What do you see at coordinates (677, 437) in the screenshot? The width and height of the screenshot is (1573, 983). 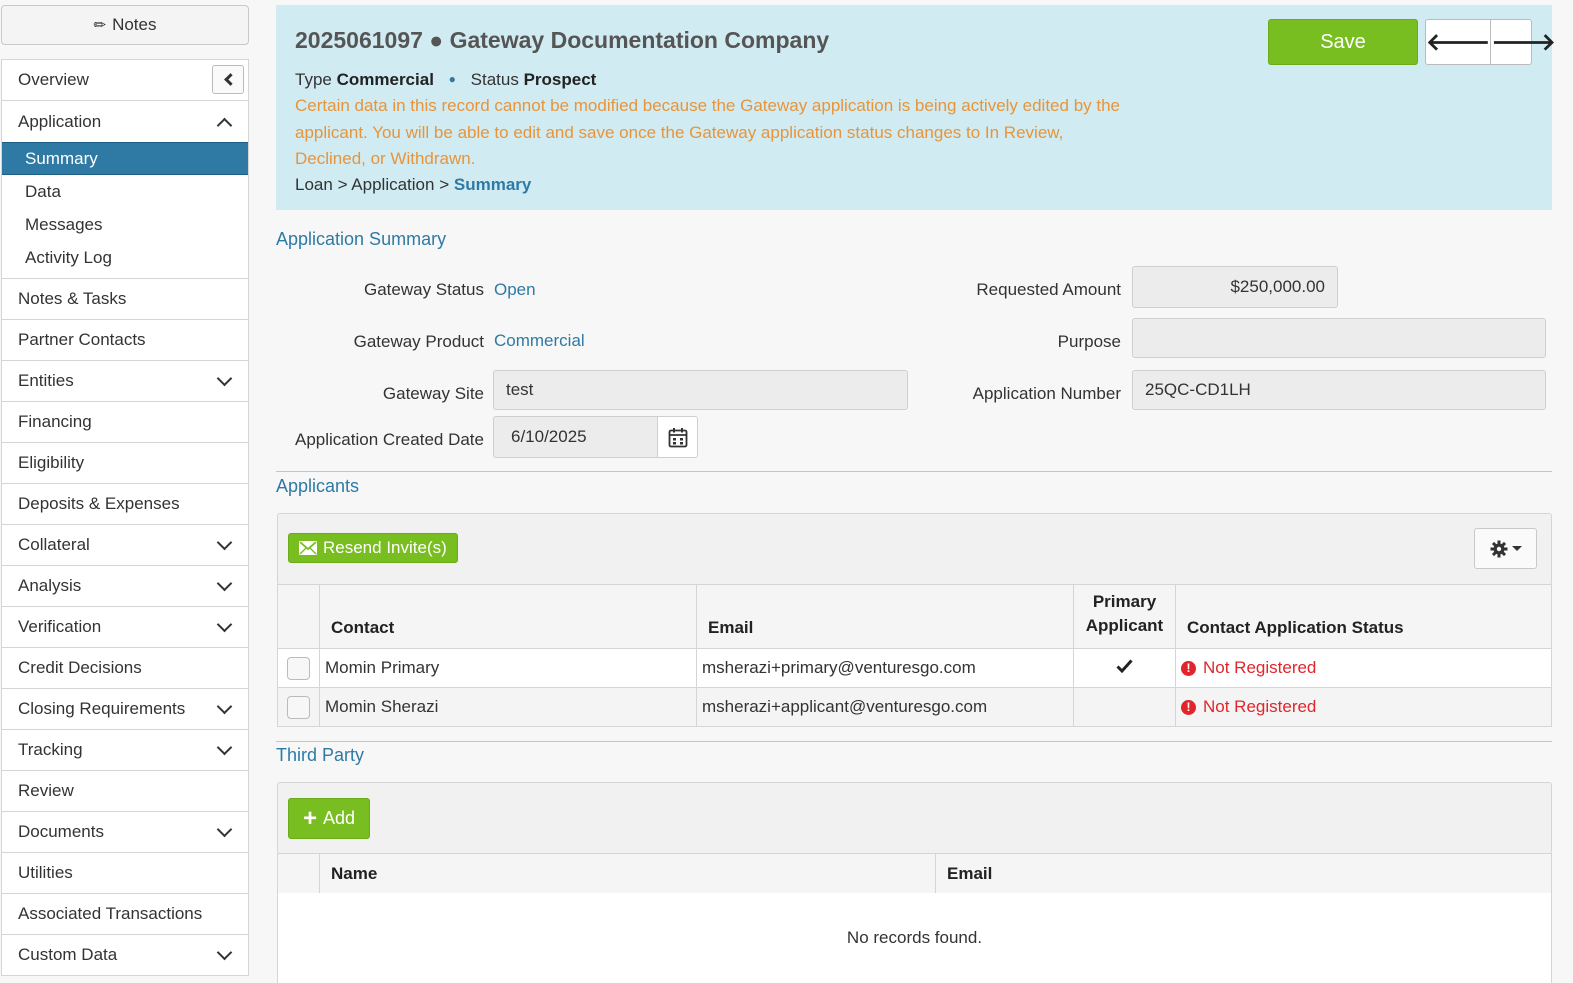 I see `date-picker-button` at bounding box center [677, 437].